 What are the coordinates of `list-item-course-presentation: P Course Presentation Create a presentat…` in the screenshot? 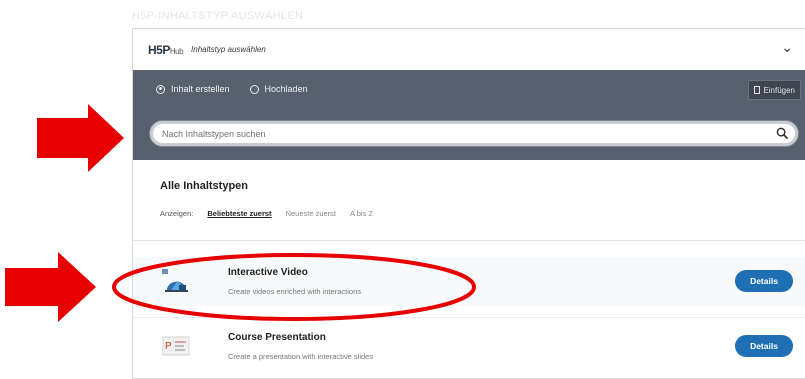 It's located at (469, 346).